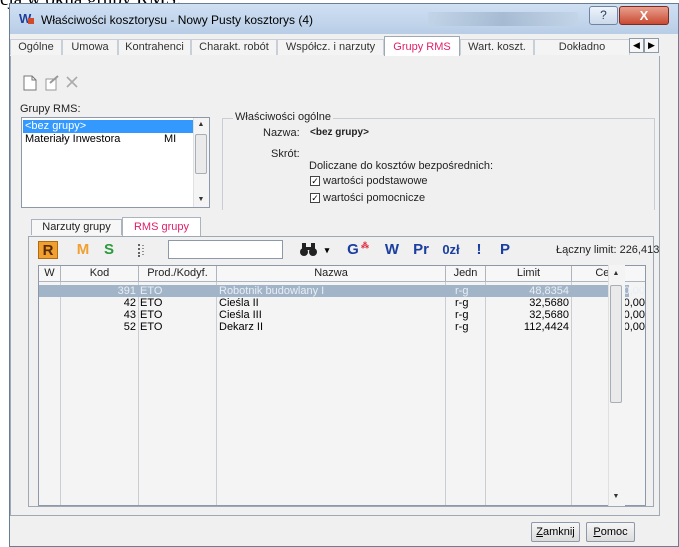  I want to click on checkbox-wartosci-podstawowe: ✓, so click(315, 181).